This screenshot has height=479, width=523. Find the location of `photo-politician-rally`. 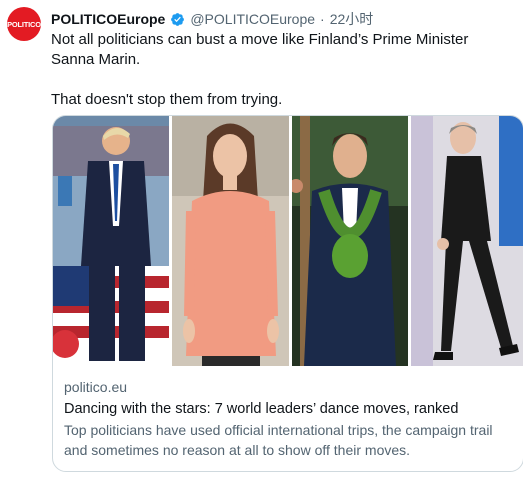

photo-politician-rally is located at coordinates (111, 241).